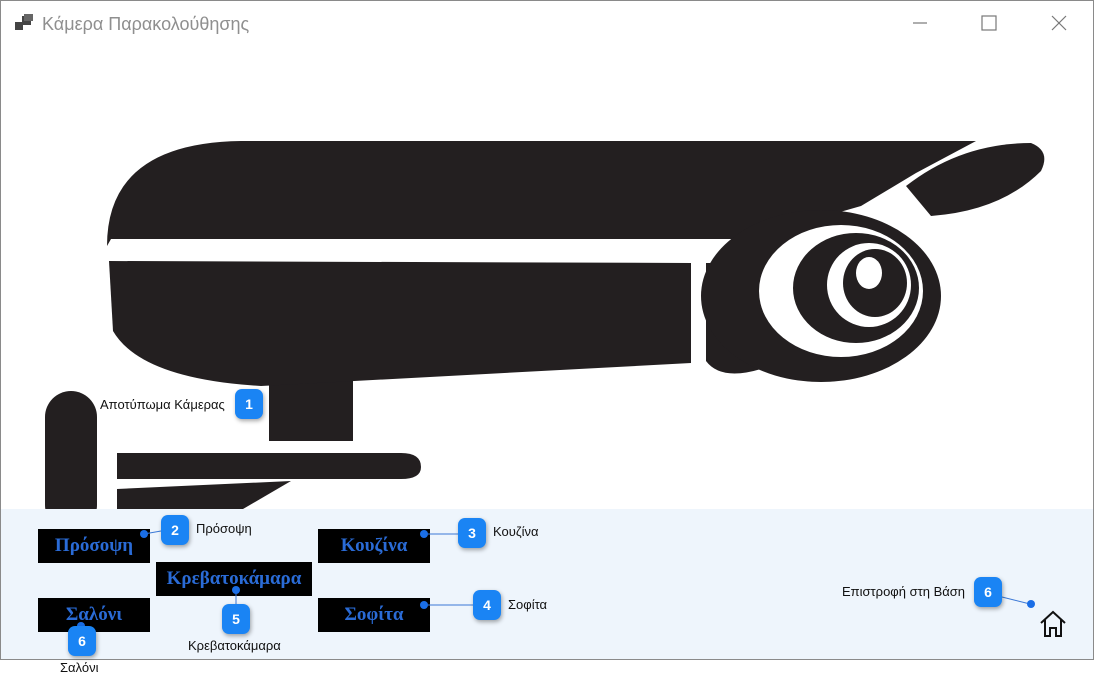  What do you see at coordinates (487, 605) in the screenshot?
I see `annotation-badge: 4` at bounding box center [487, 605].